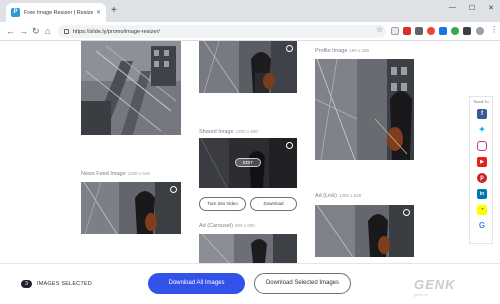 The image size is (500, 304). I want to click on news-feed-caption: News Feed Image 1200 x 628, so click(115, 174).